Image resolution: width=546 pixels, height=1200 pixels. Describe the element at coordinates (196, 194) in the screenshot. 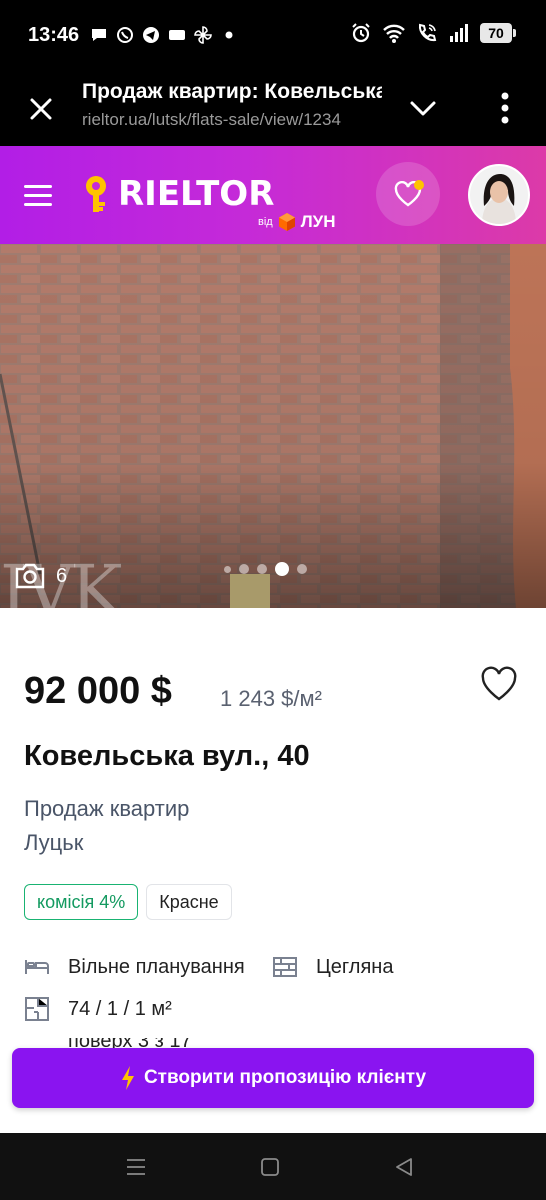

I see `logo-text: RIELTOR` at that location.